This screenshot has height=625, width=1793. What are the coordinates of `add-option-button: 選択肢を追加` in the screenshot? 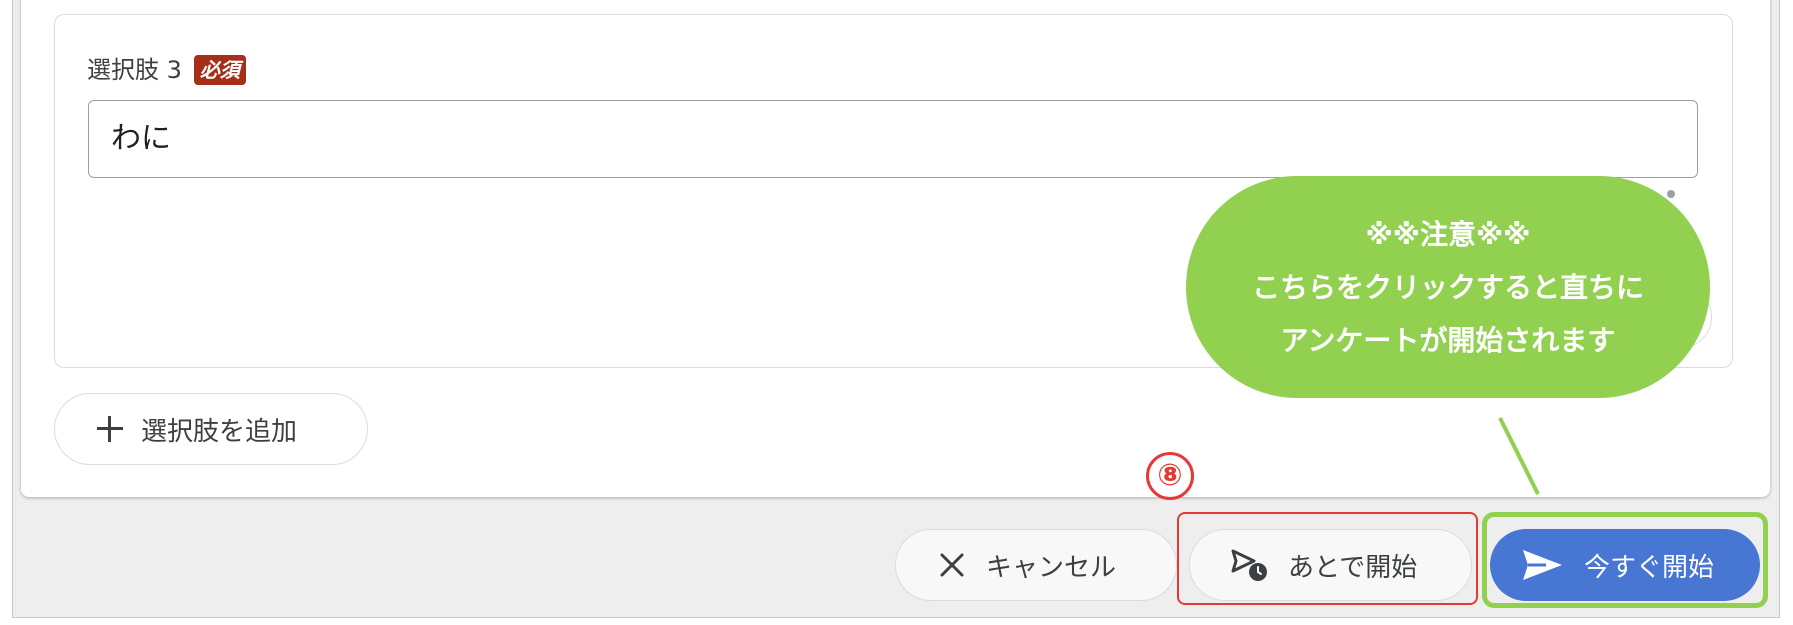 It's located at (211, 429).